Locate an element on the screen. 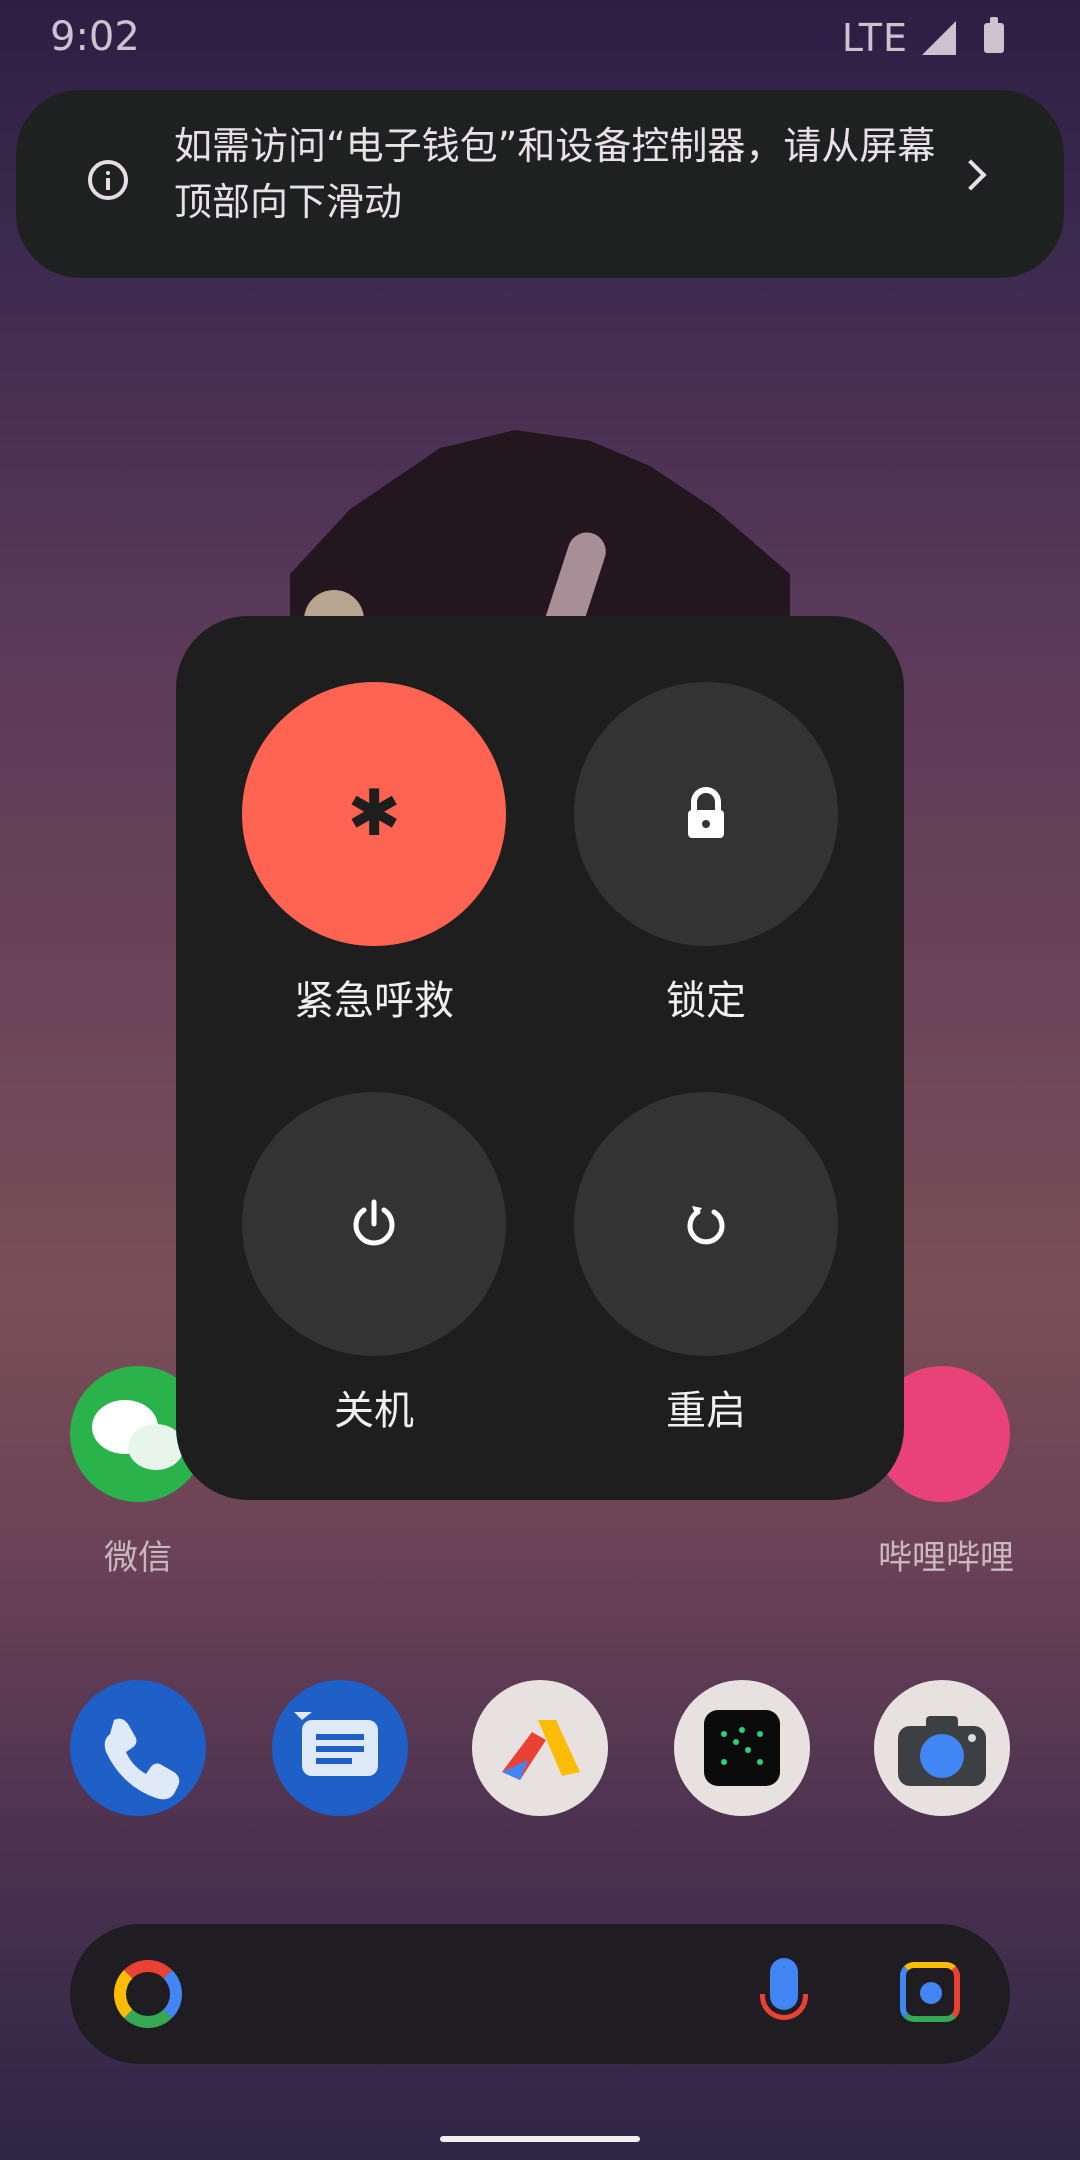 The width and height of the screenshot is (1080, 2160). wallet-hint-banner: 如需访问“电子钱包”和设备控制器，请从屏幕顶部向下滑动 is located at coordinates (540, 184).